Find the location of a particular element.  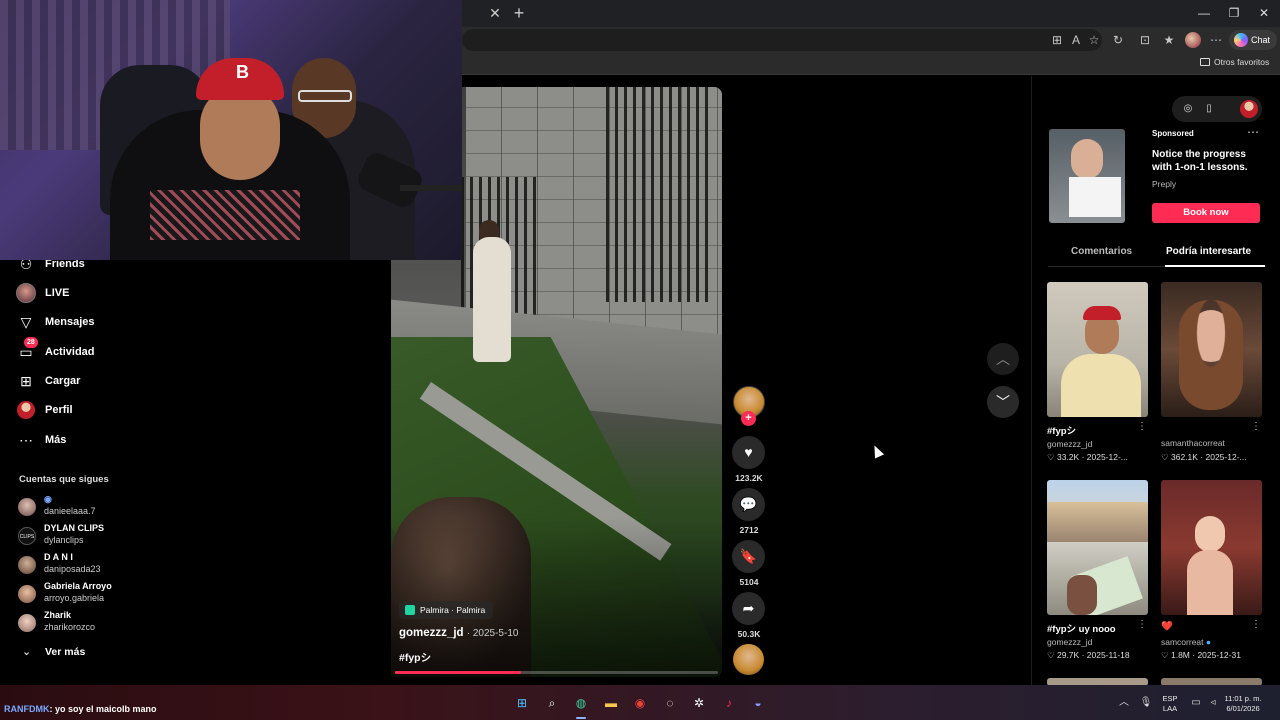

bookmark-icon: 🔖 is located at coordinates (748, 556).